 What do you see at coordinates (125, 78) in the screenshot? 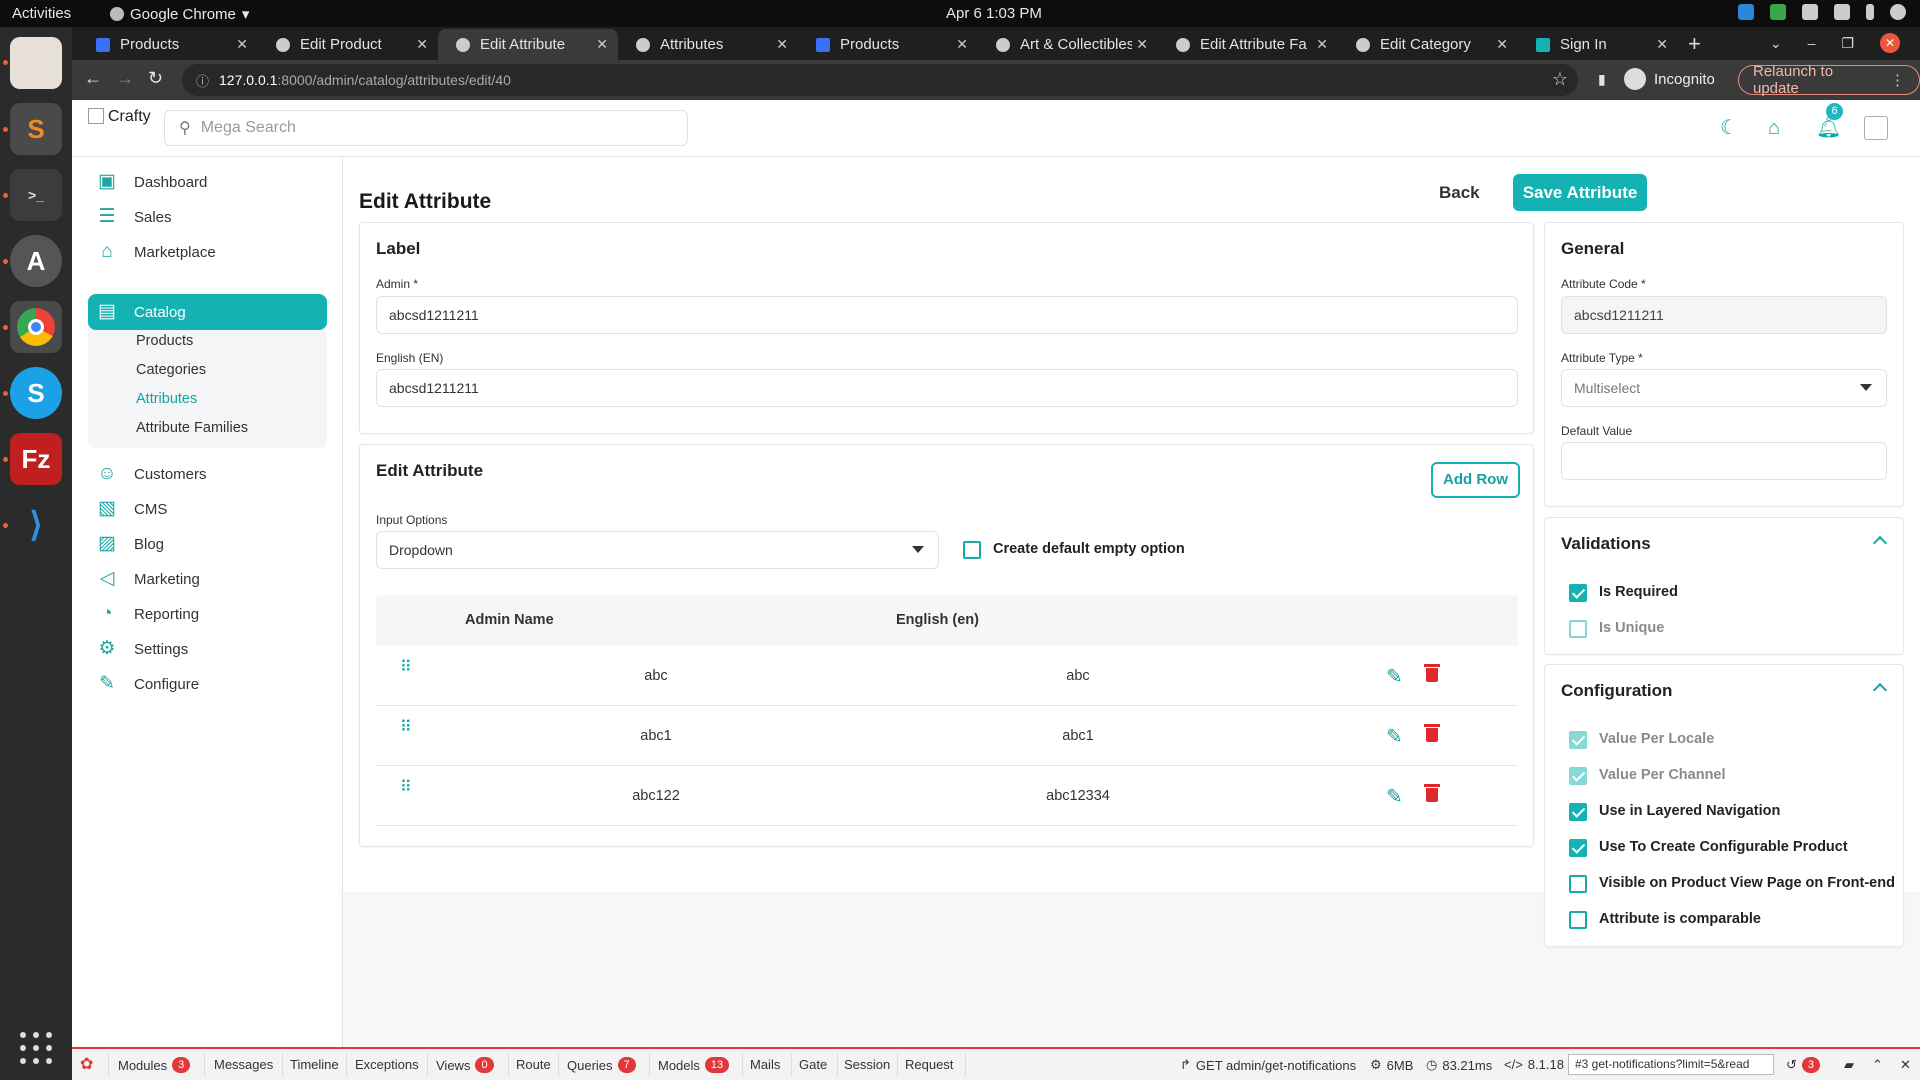
I see `forward-arrow-icon: →` at bounding box center [125, 78].